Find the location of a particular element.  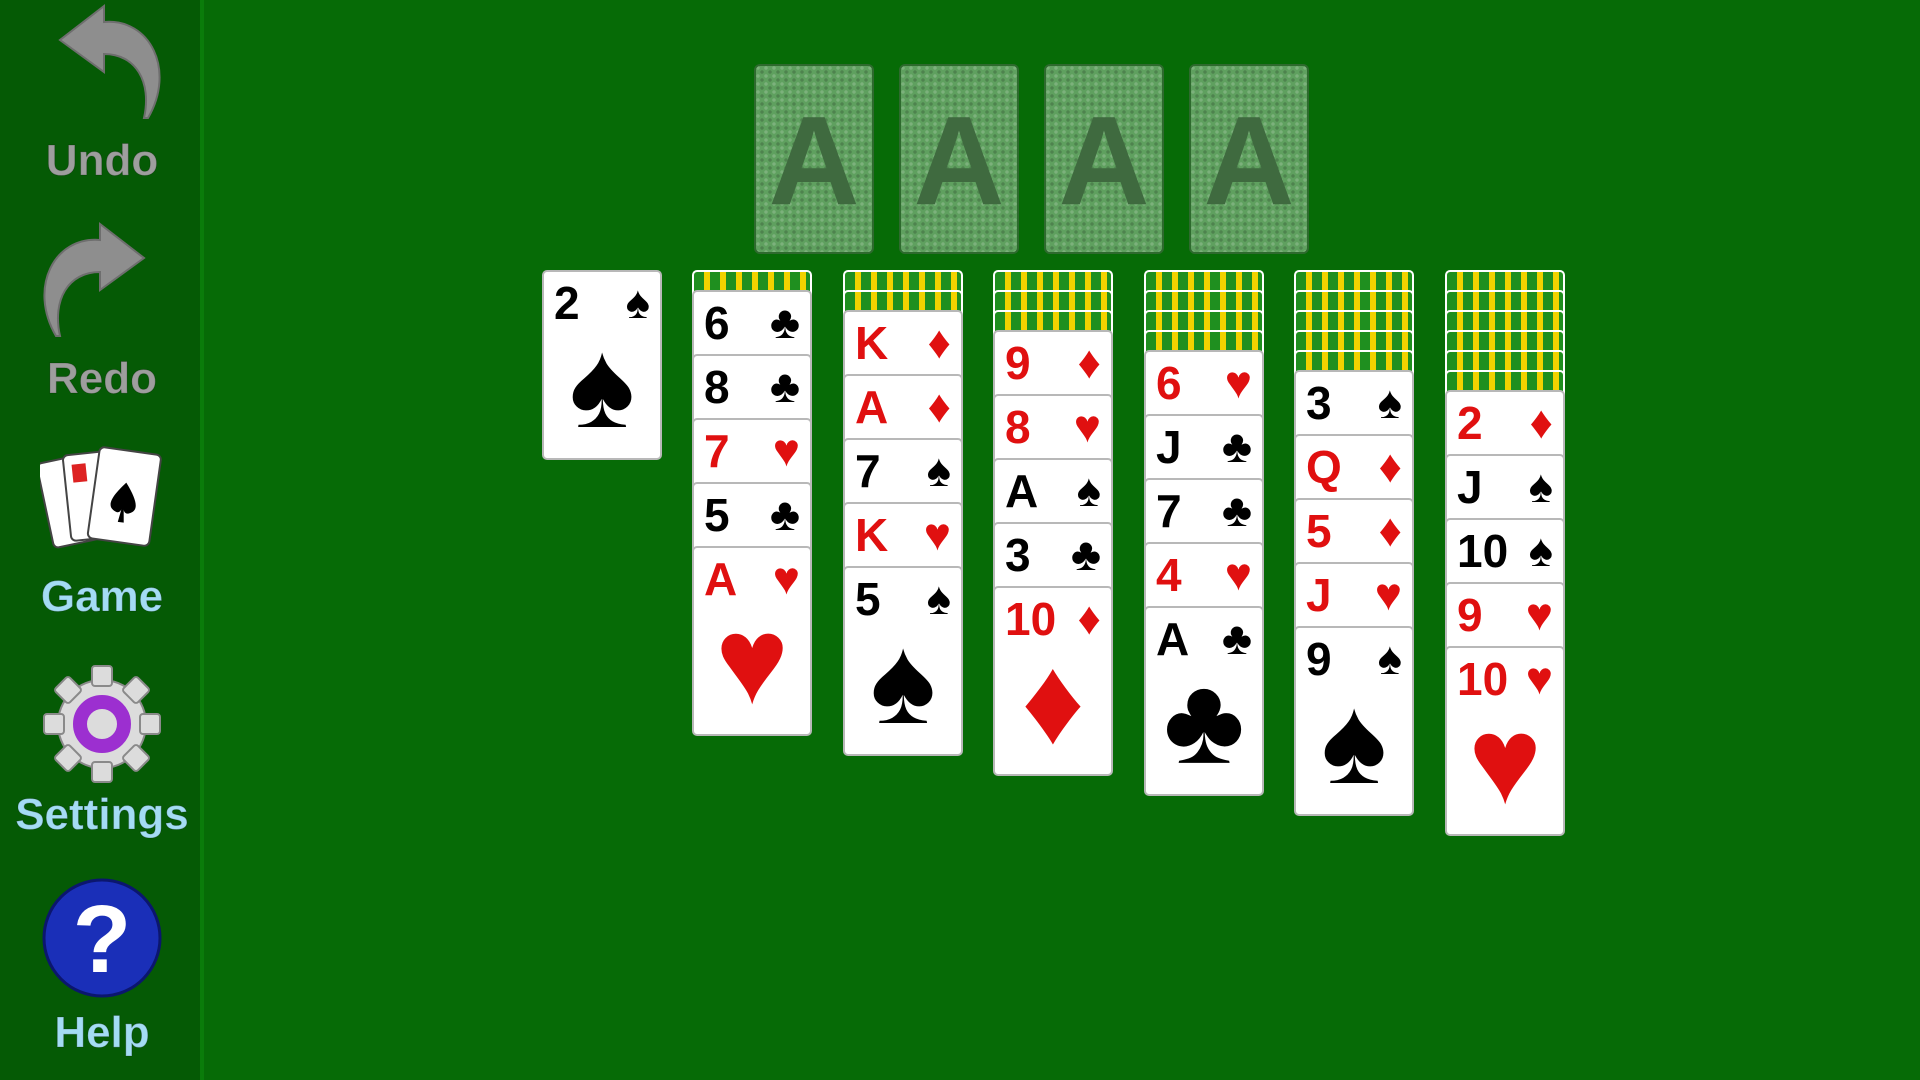

tableau-card: A ♣ ♣ is located at coordinates (1204, 701).